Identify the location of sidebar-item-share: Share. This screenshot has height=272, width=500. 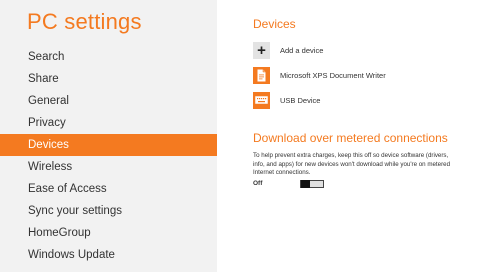
(108, 79).